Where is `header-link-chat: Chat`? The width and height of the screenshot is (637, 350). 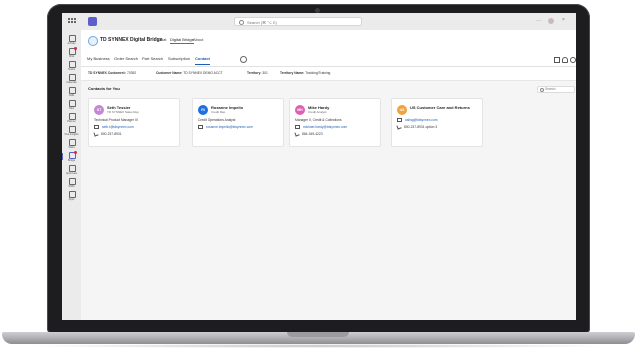
header-link-chat: Chat is located at coordinates (162, 40).